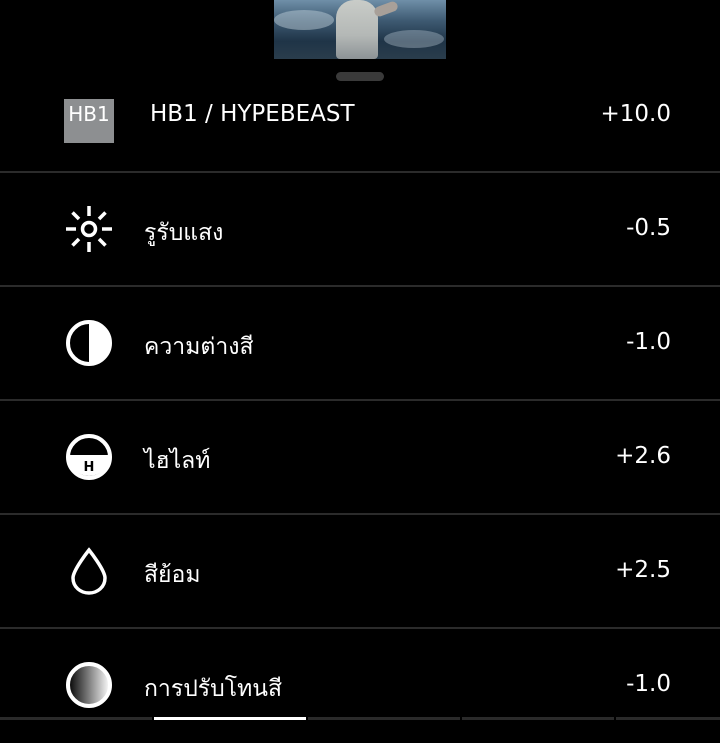 The height and width of the screenshot is (743, 720). Describe the element at coordinates (643, 570) in the screenshot. I see `adjustment-value: +2.5` at that location.